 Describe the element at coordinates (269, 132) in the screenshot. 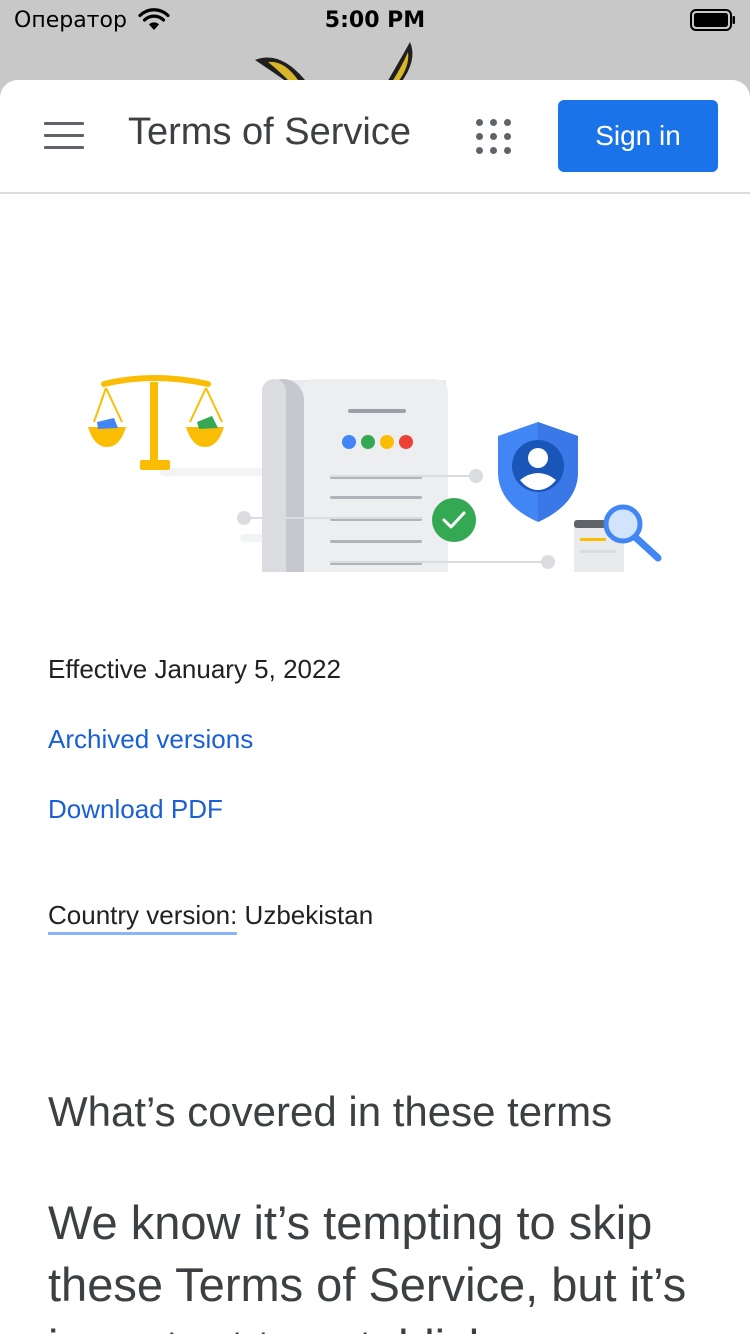

I see `page-title: Terms of Service` at that location.